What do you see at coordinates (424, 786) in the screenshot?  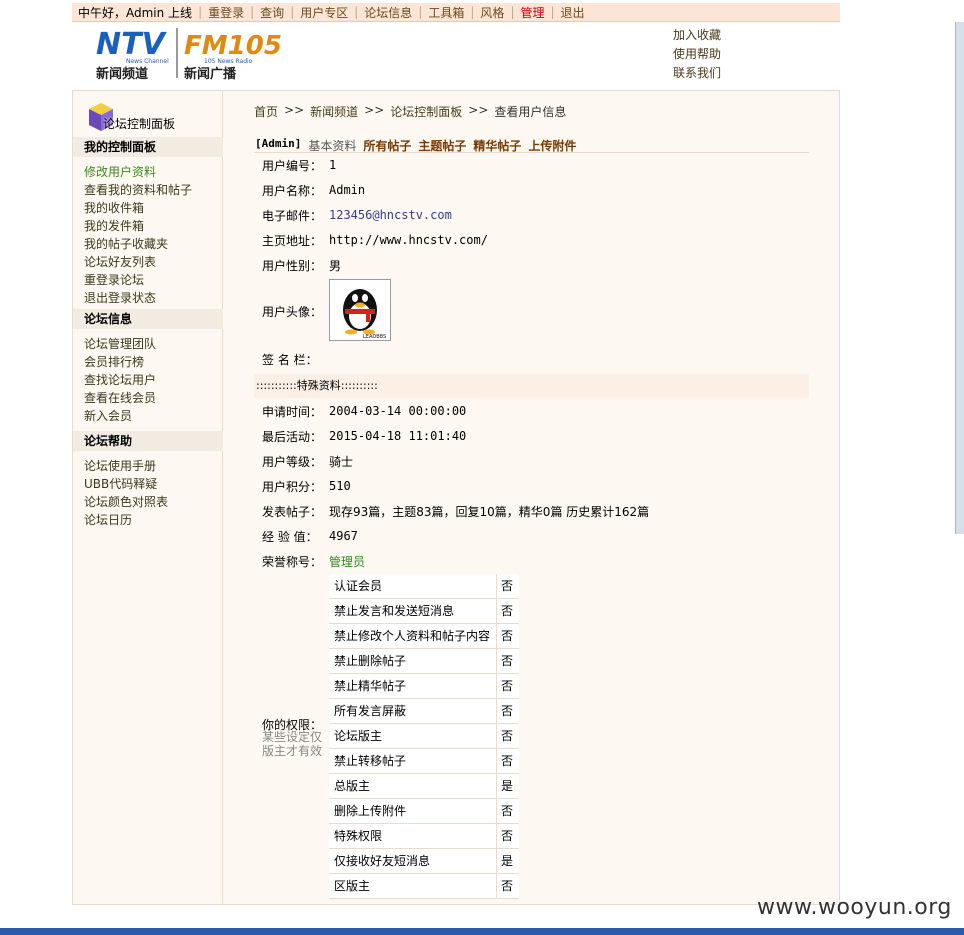 I see `permission-row: 总版主是` at bounding box center [424, 786].